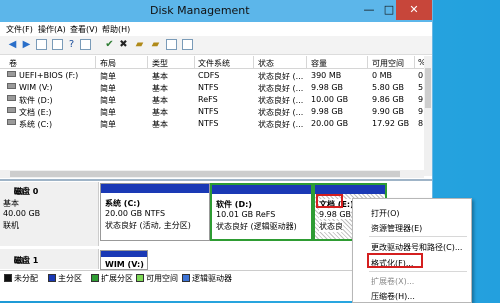 Image resolution: width=500 pixels, height=303 pixels. What do you see at coordinates (85, 44) in the screenshot?
I see `list-view-icon` at bounding box center [85, 44].